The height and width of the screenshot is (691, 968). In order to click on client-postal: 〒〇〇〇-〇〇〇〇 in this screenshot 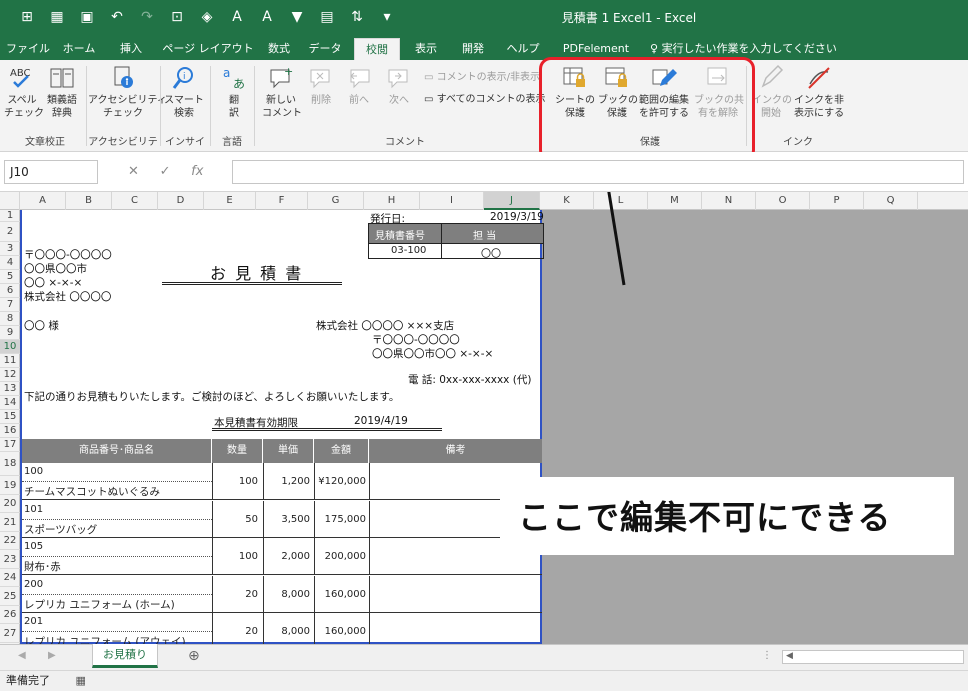, I will do `click(68, 255)`.